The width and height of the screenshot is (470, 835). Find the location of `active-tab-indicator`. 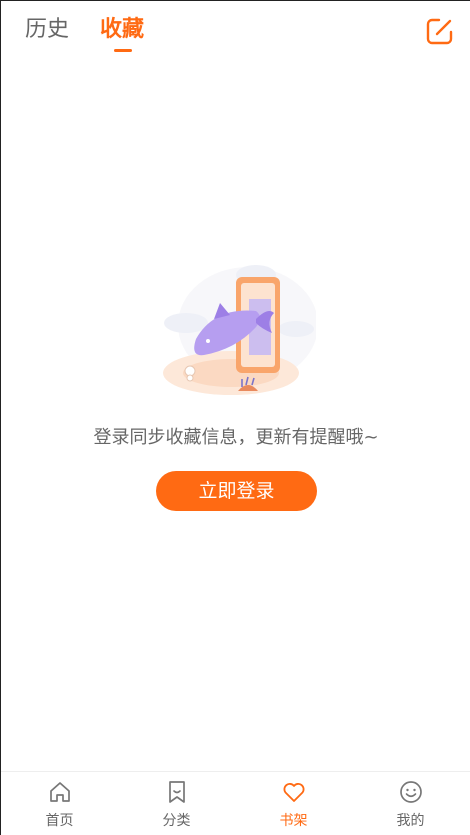

active-tab-indicator is located at coordinates (123, 50).